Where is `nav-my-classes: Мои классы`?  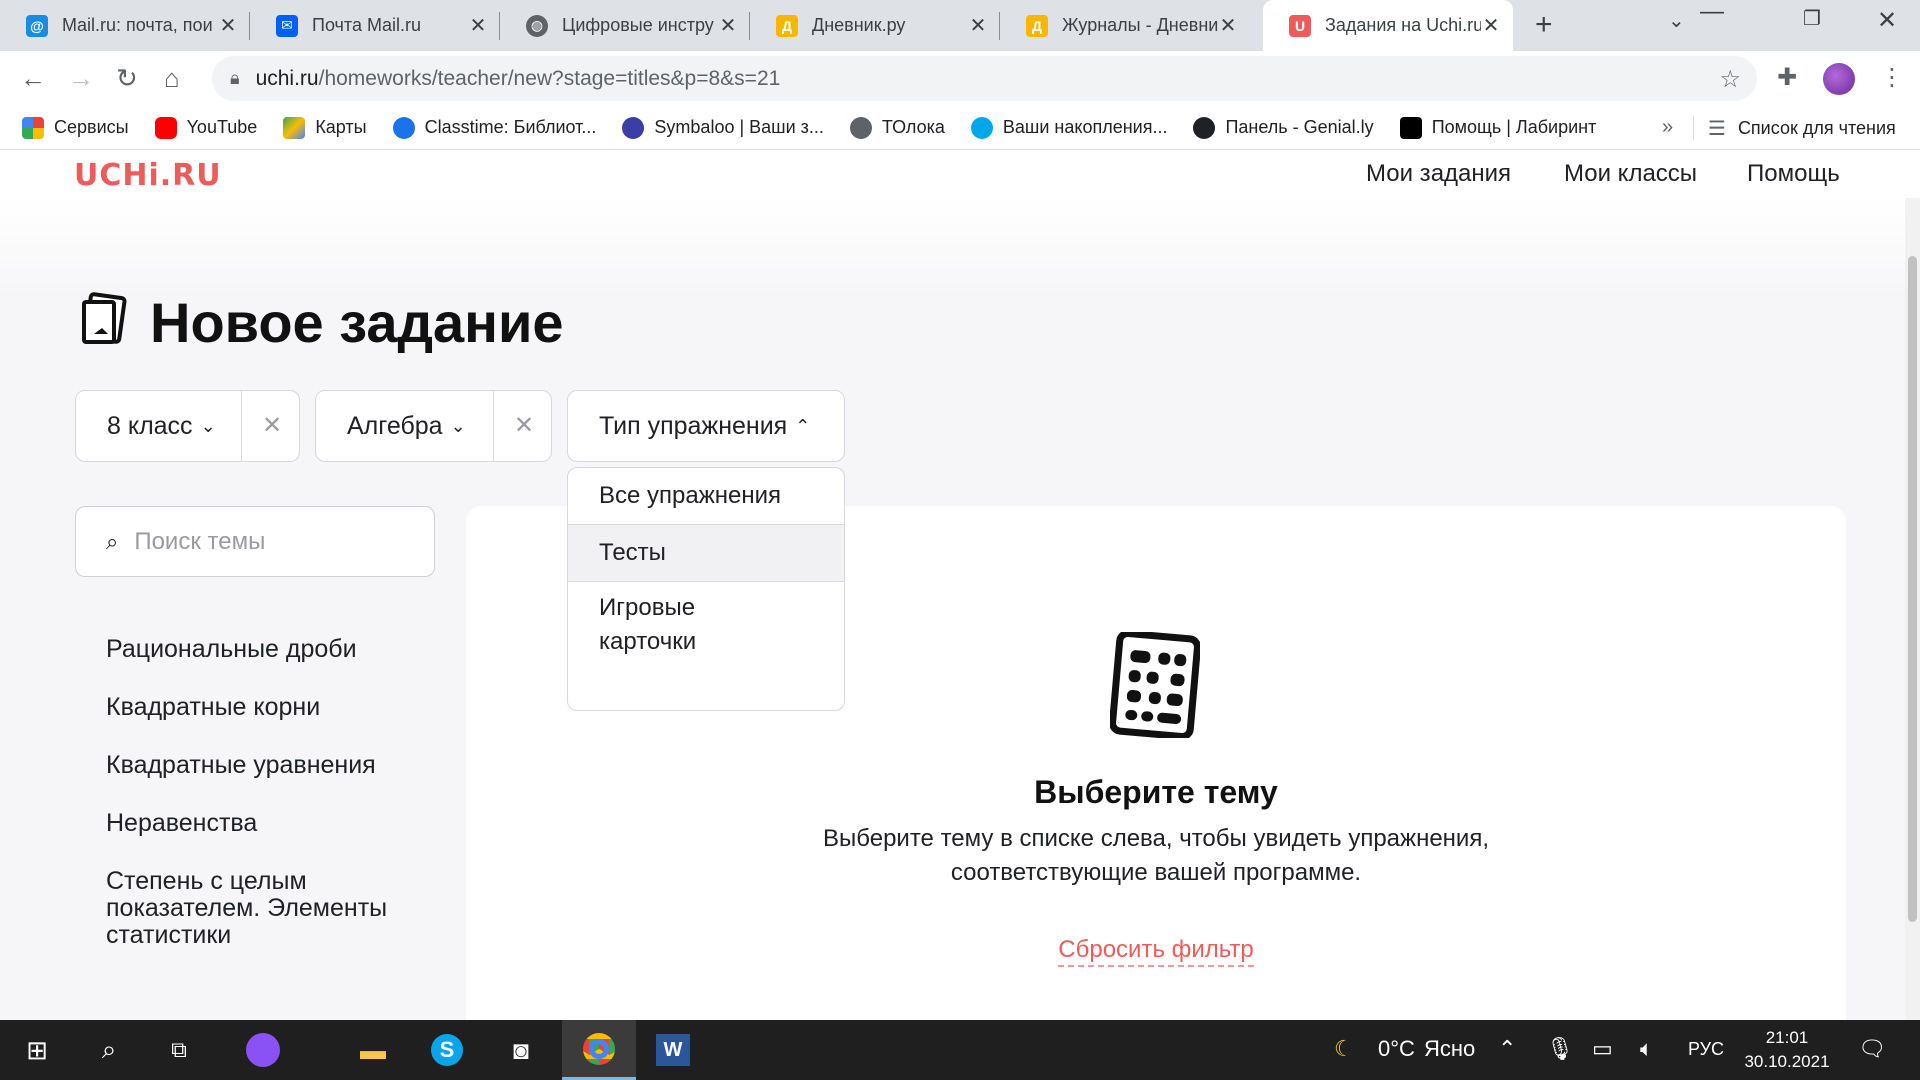 nav-my-classes: Мои классы is located at coordinates (1630, 174).